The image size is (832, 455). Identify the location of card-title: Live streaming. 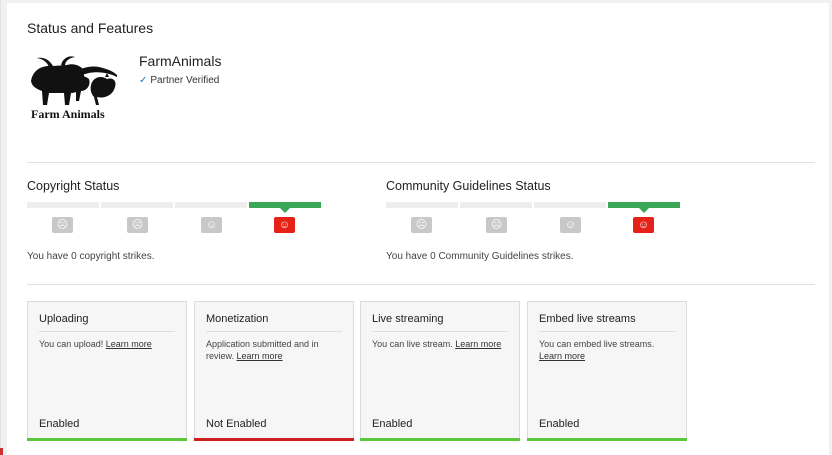
(408, 319).